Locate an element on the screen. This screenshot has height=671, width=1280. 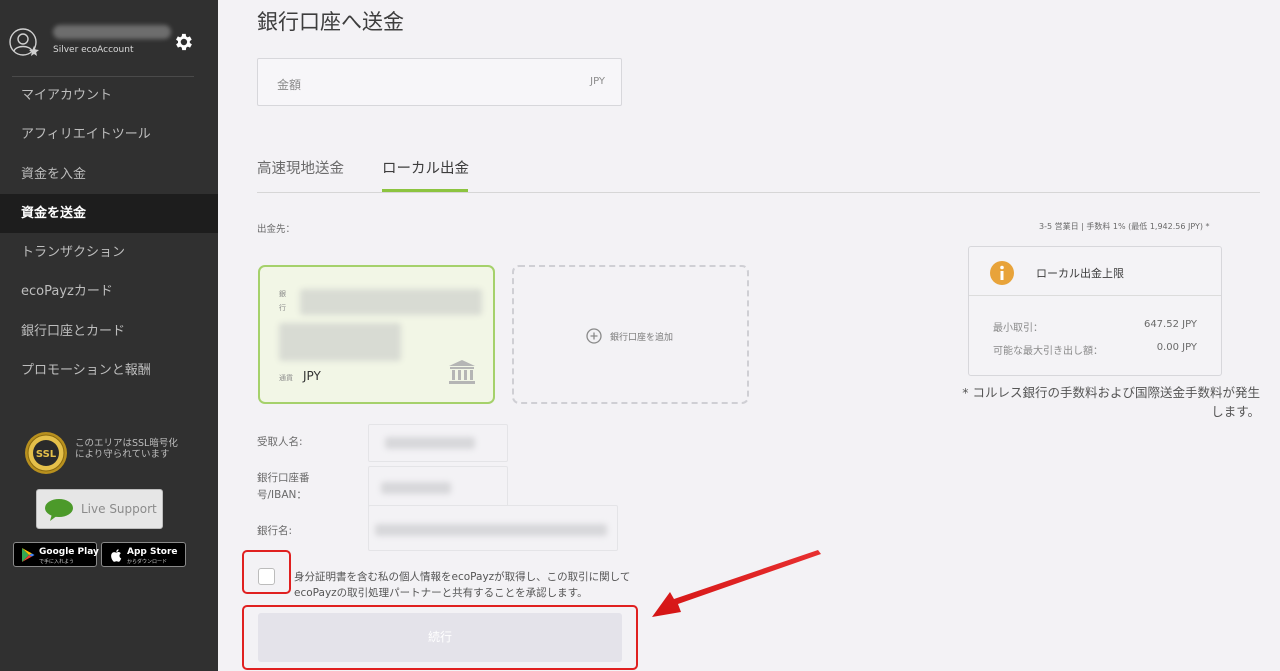
user-avatar-icon is located at coordinates (24, 43).